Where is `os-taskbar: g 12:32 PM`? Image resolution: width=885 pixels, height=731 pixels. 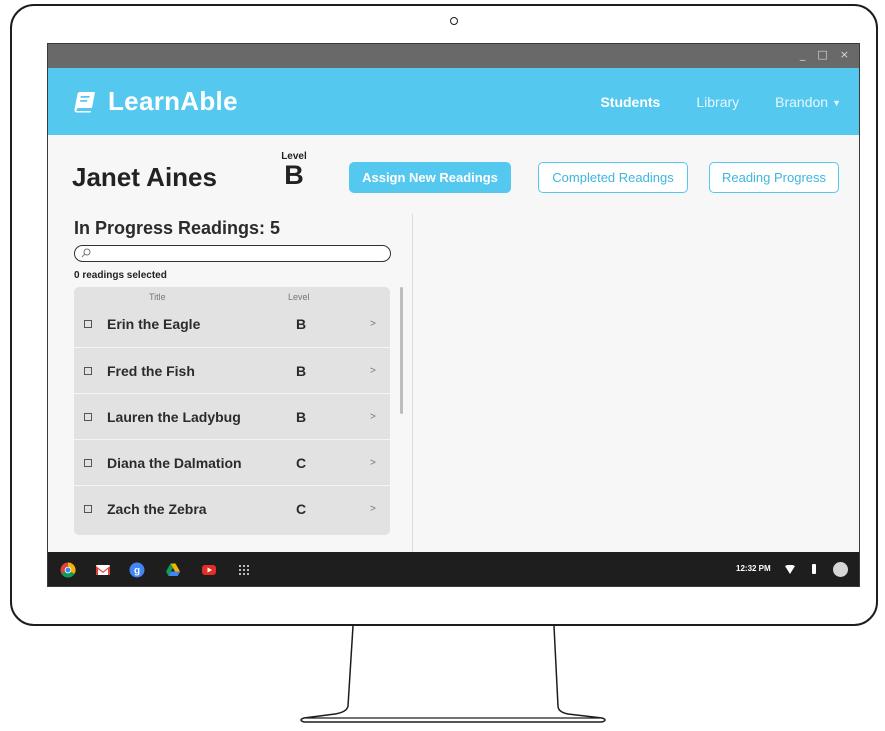 os-taskbar: g 12:32 PM is located at coordinates (453, 569).